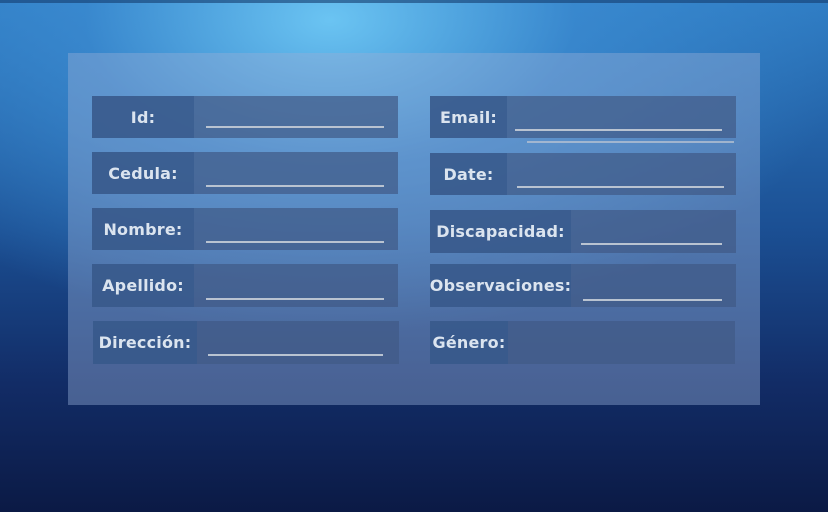  What do you see at coordinates (143, 229) in the screenshot?
I see `nombre-label: Nombre:` at bounding box center [143, 229].